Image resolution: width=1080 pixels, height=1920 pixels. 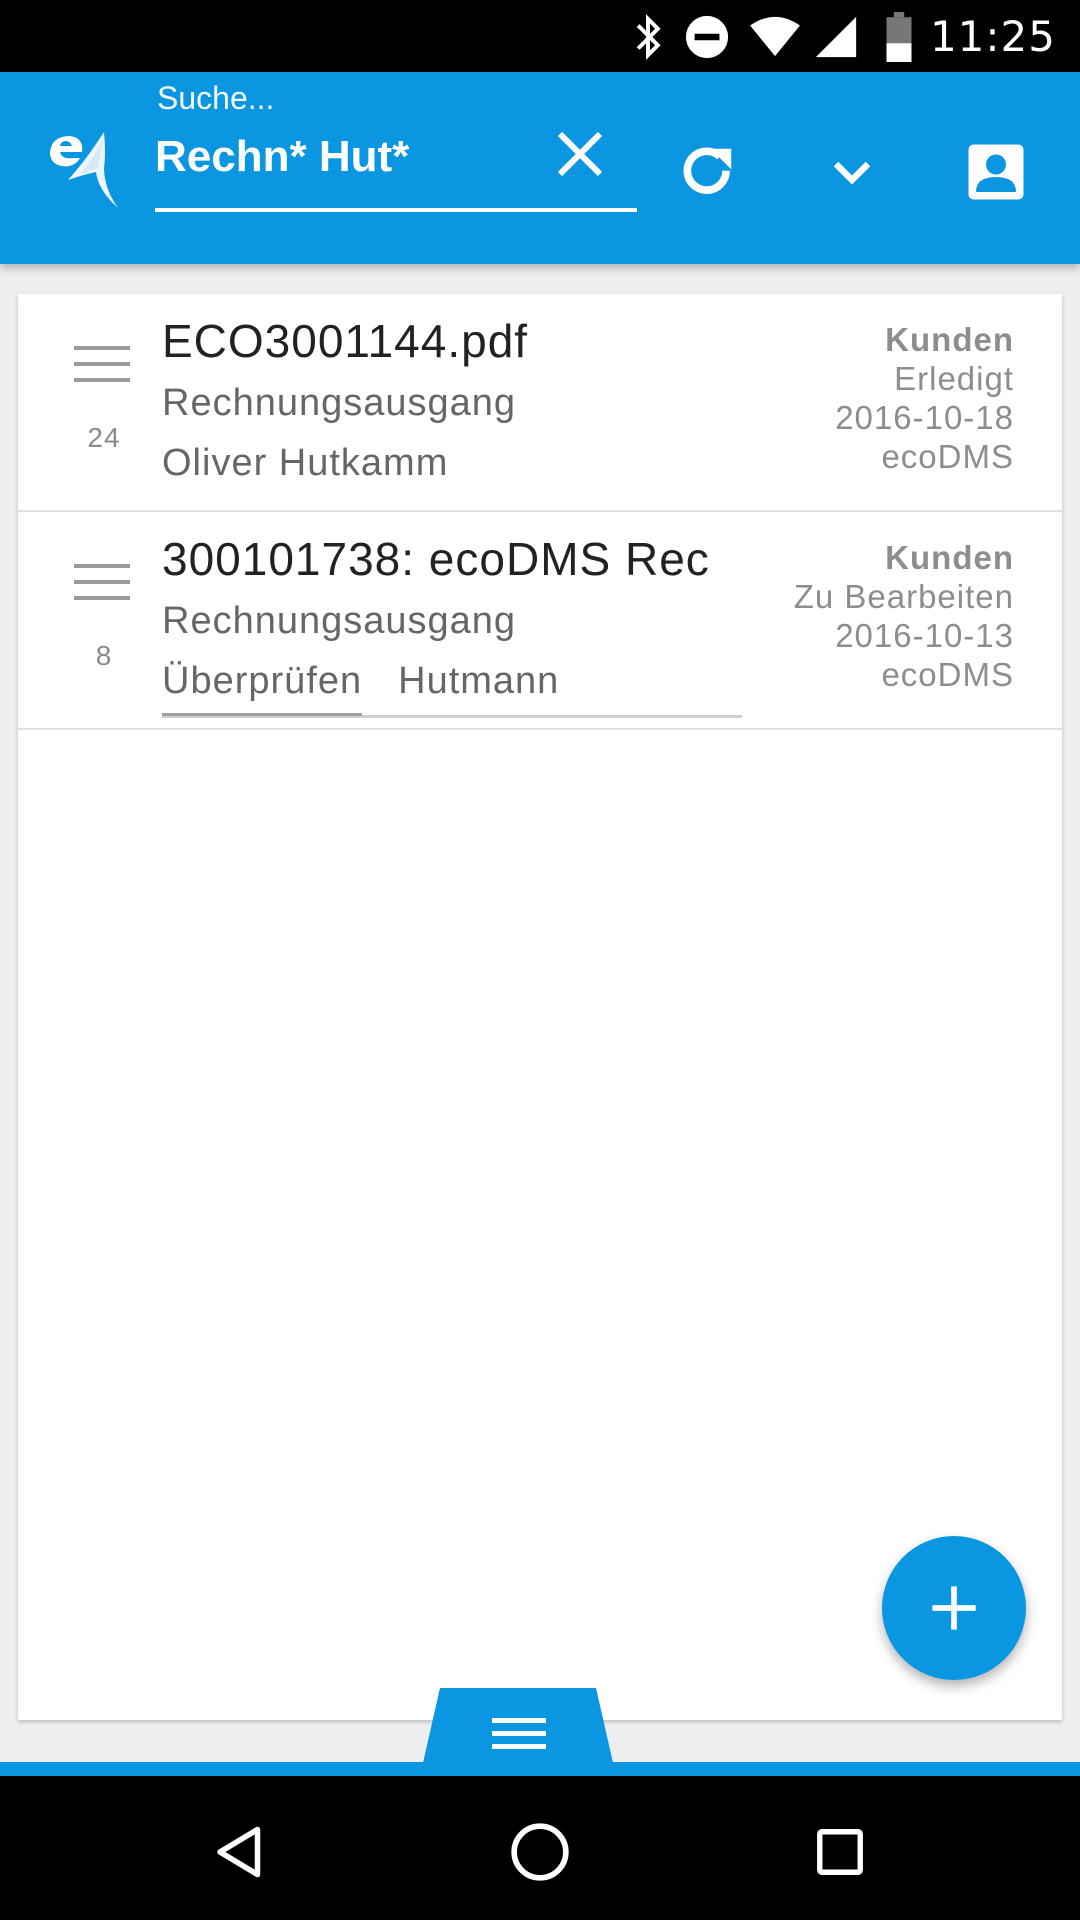 I want to click on document-date: 2016-10-18, so click(x=924, y=417).